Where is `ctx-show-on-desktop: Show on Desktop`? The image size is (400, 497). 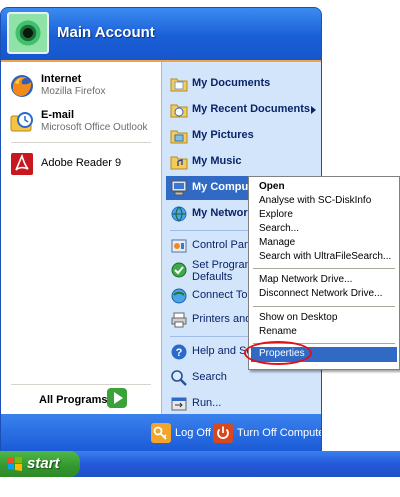 ctx-show-on-desktop: Show on Desktop is located at coordinates (324, 318).